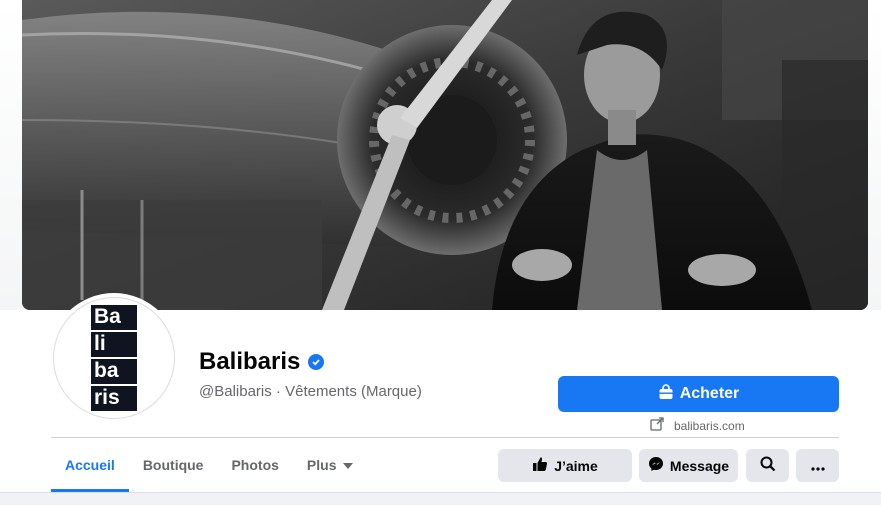 The image size is (881, 505). I want to click on tab-label: Accueil, so click(90, 465).